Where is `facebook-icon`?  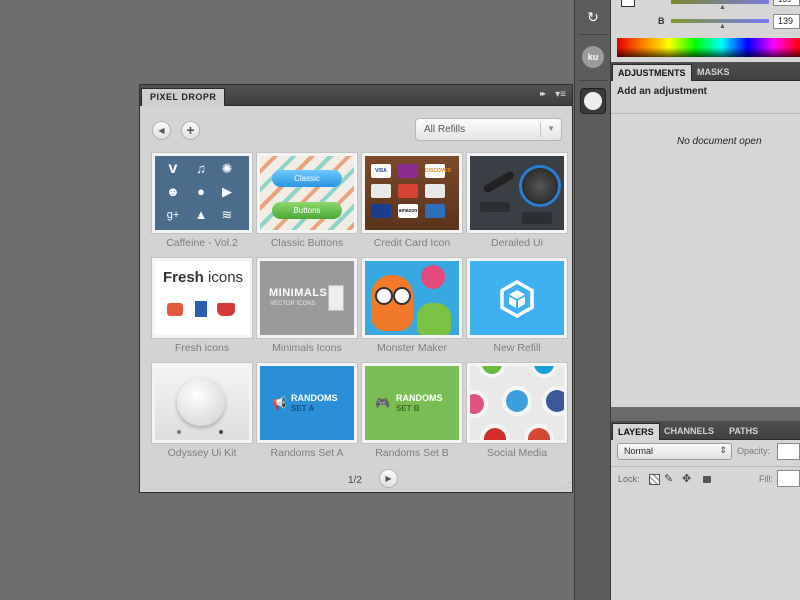 facebook-icon is located at coordinates (555, 401).